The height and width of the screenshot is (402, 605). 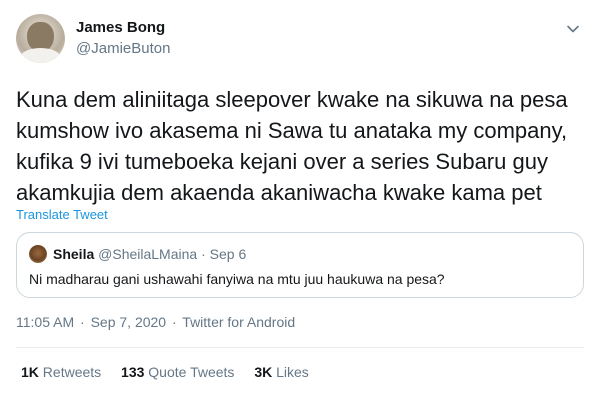 I want to click on quote-header: Sheila @SheilaLMaina · Sep 6, so click(x=149, y=254).